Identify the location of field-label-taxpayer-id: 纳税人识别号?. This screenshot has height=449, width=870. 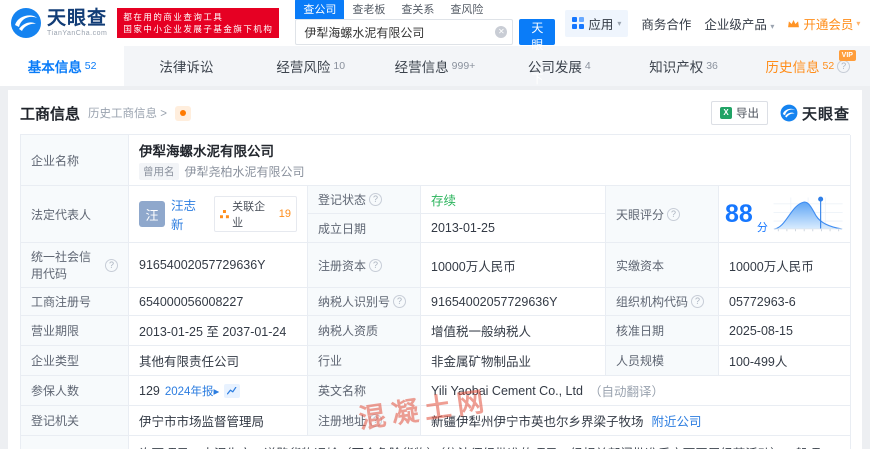
(364, 302).